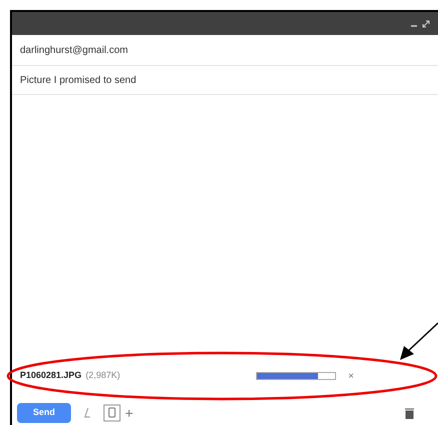 Image resolution: width=438 pixels, height=425 pixels. I want to click on attachment-name: P1060281.JPG, so click(51, 376).